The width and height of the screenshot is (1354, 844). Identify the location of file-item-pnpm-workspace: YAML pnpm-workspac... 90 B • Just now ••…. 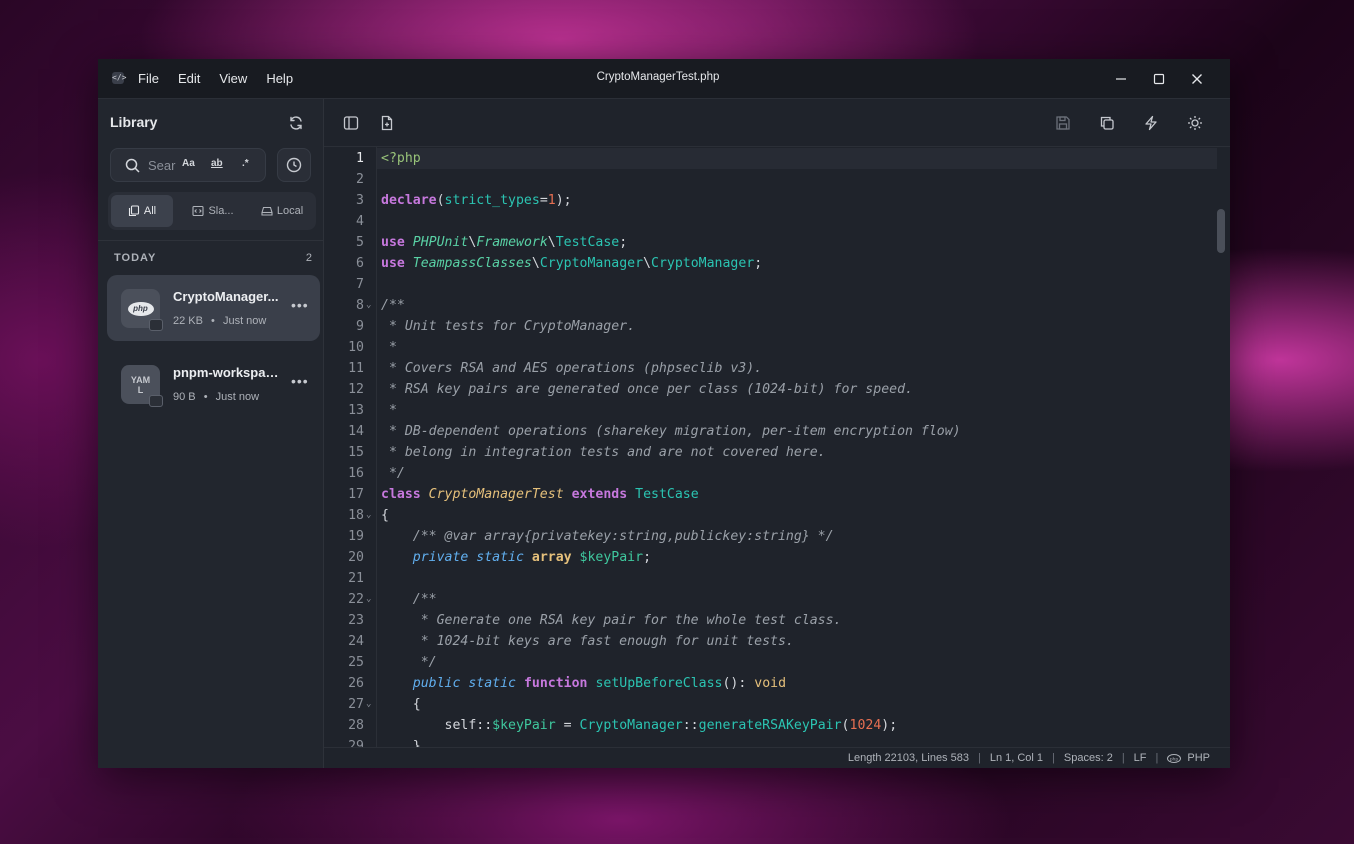
(213, 384).